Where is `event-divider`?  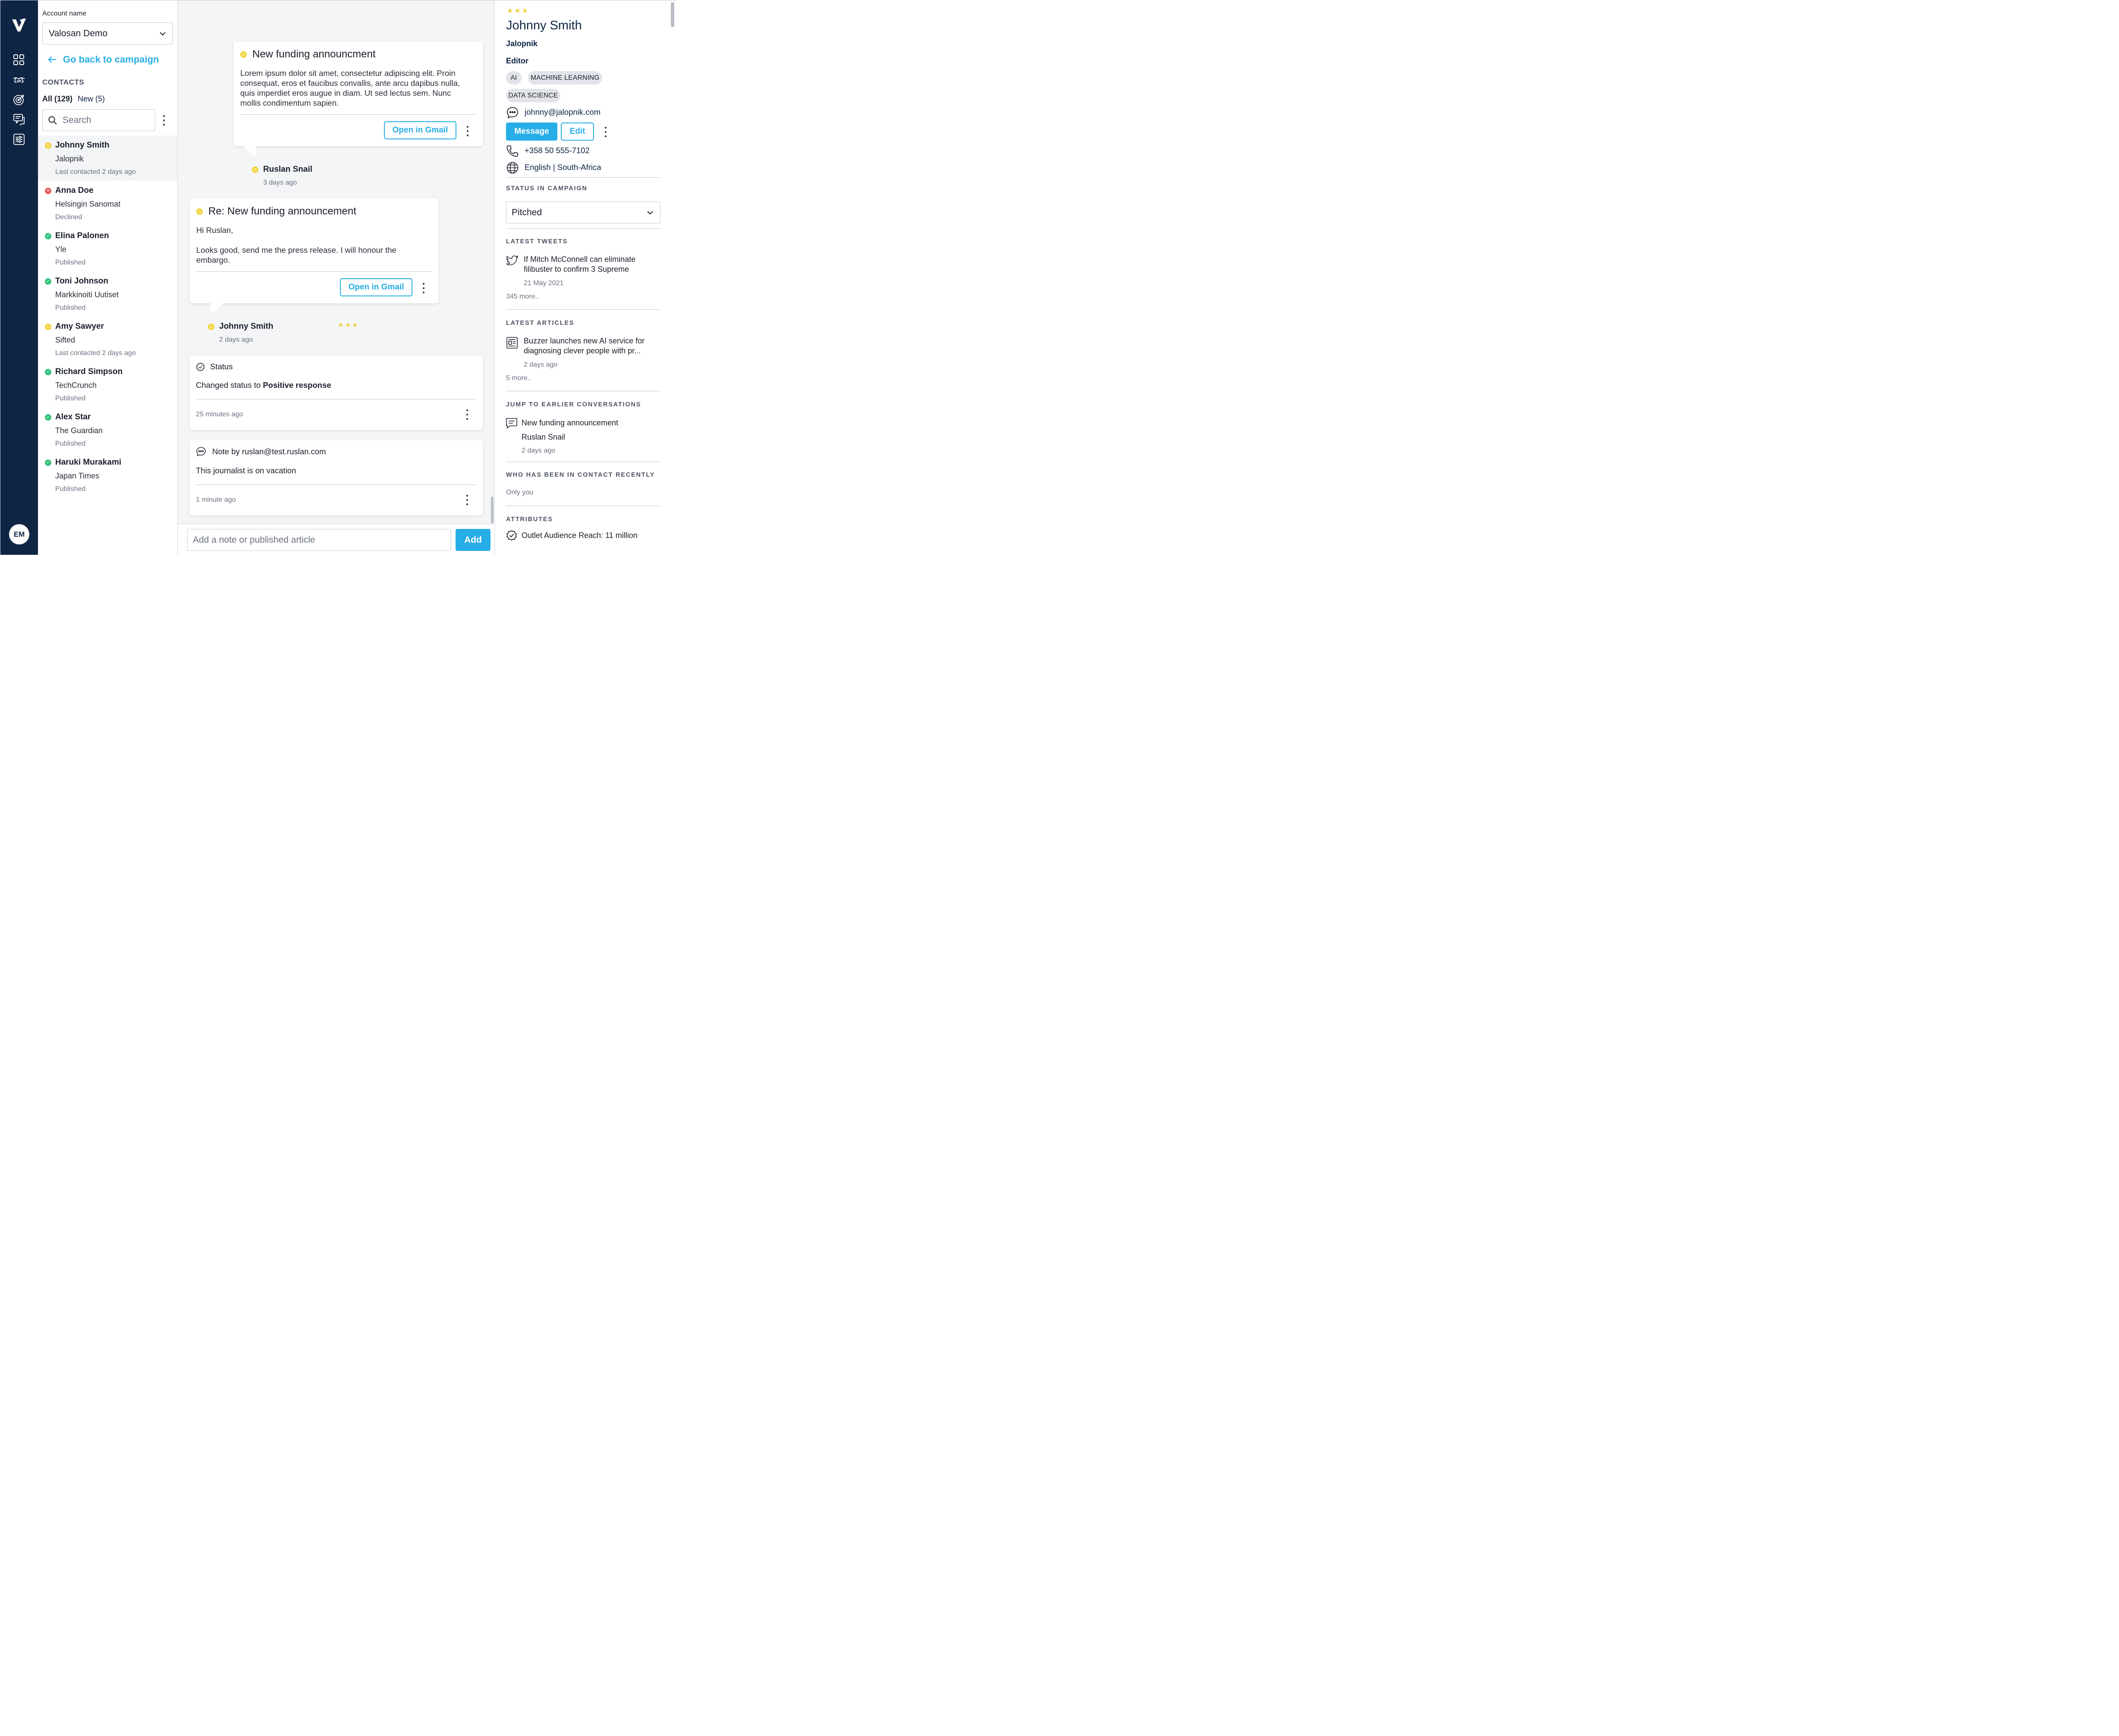 event-divider is located at coordinates (336, 484).